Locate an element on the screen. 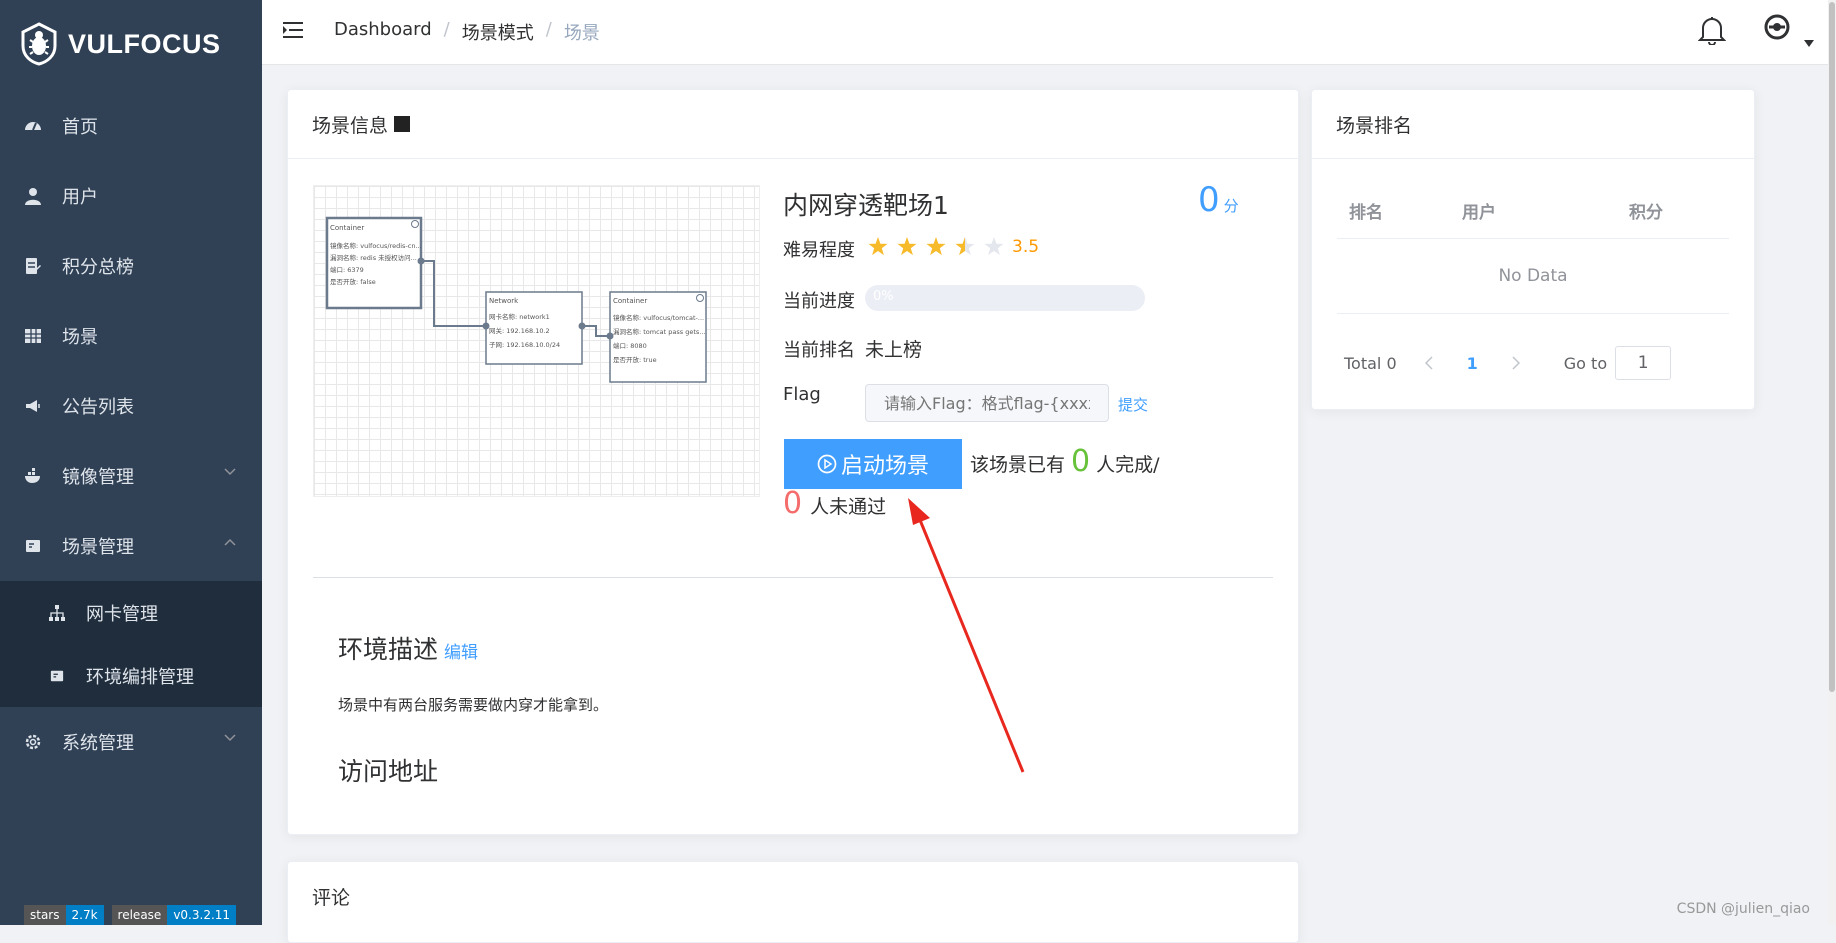  column-header: 排名 is located at coordinates (1399, 210).